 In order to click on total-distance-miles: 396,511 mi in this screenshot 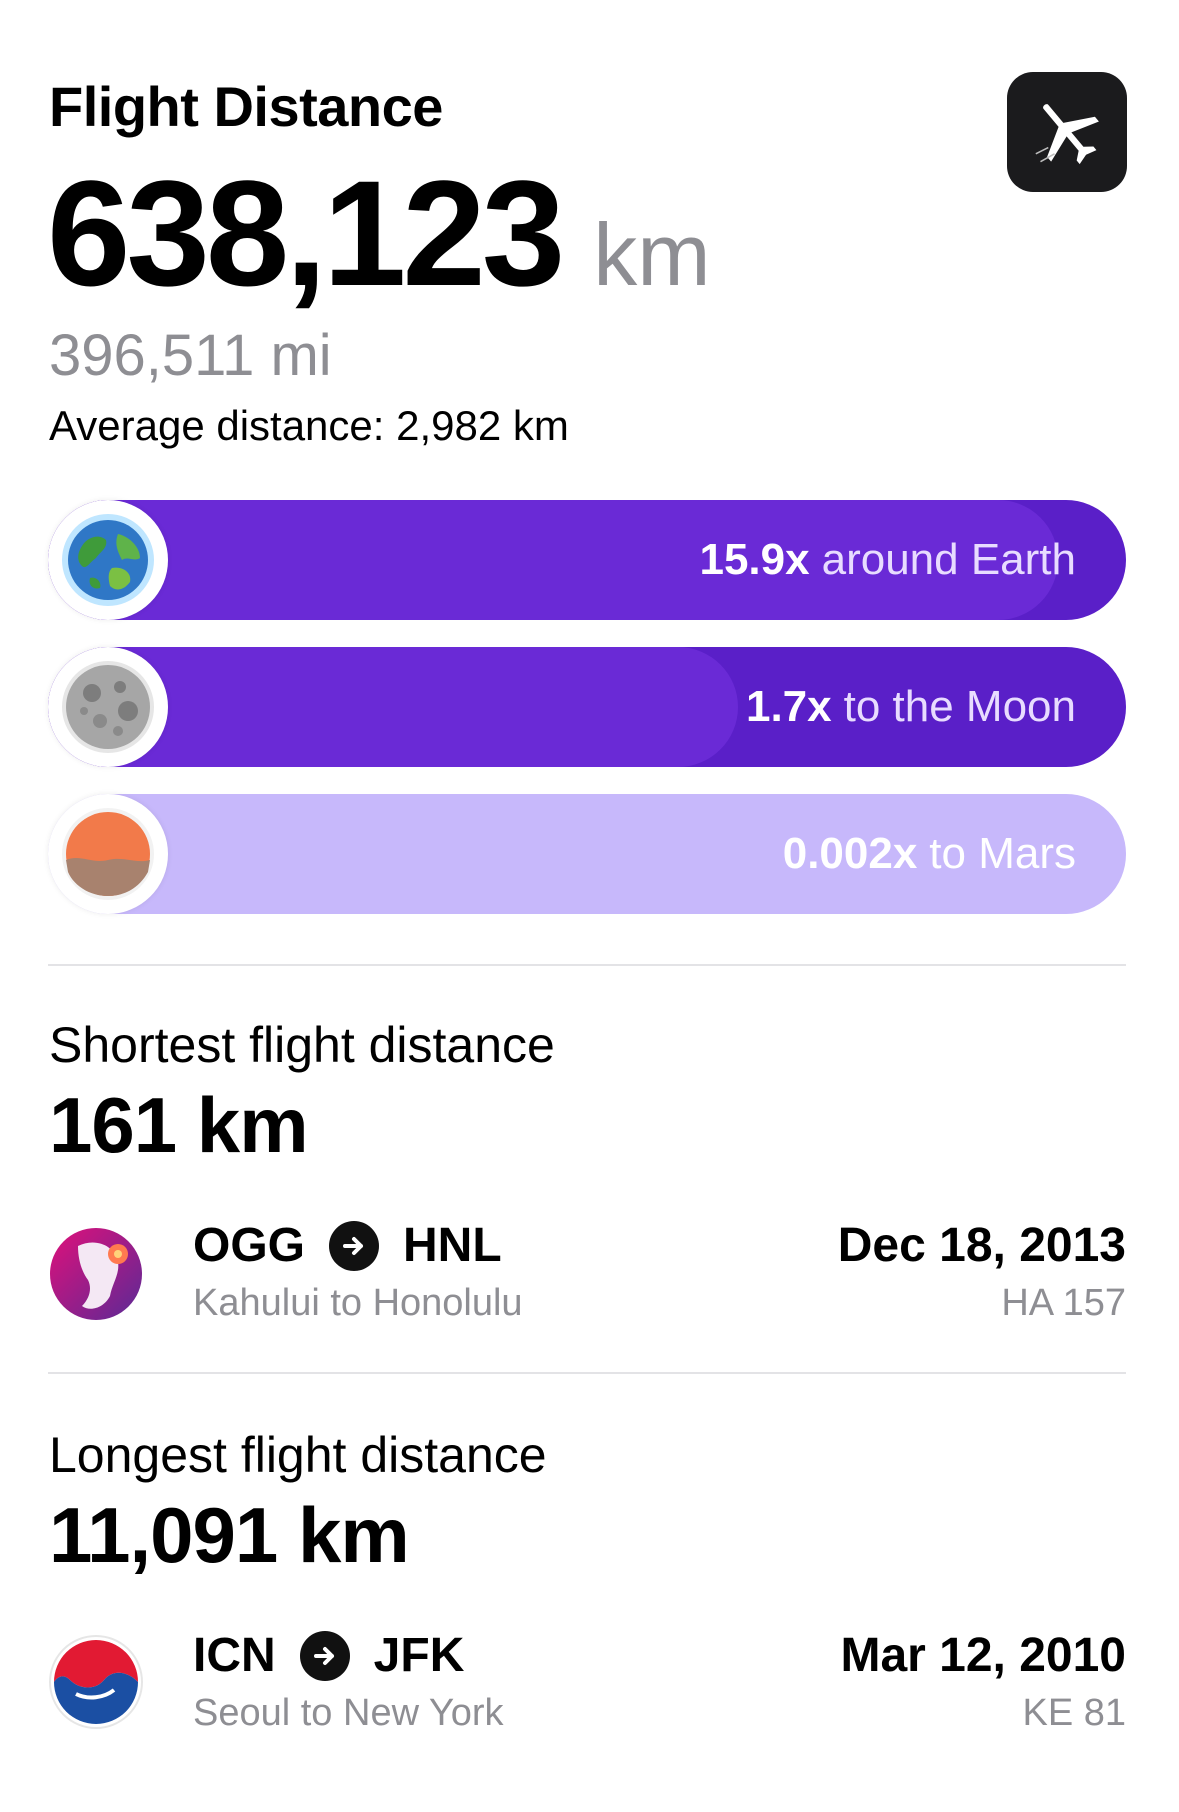, I will do `click(190, 355)`.